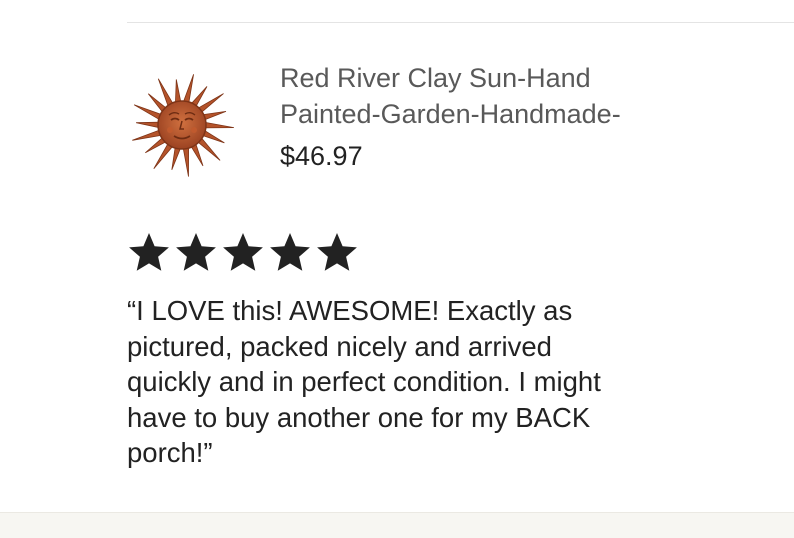 Image resolution: width=794 pixels, height=538 pixels. Describe the element at coordinates (397, 525) in the screenshot. I see `footer-bar` at that location.